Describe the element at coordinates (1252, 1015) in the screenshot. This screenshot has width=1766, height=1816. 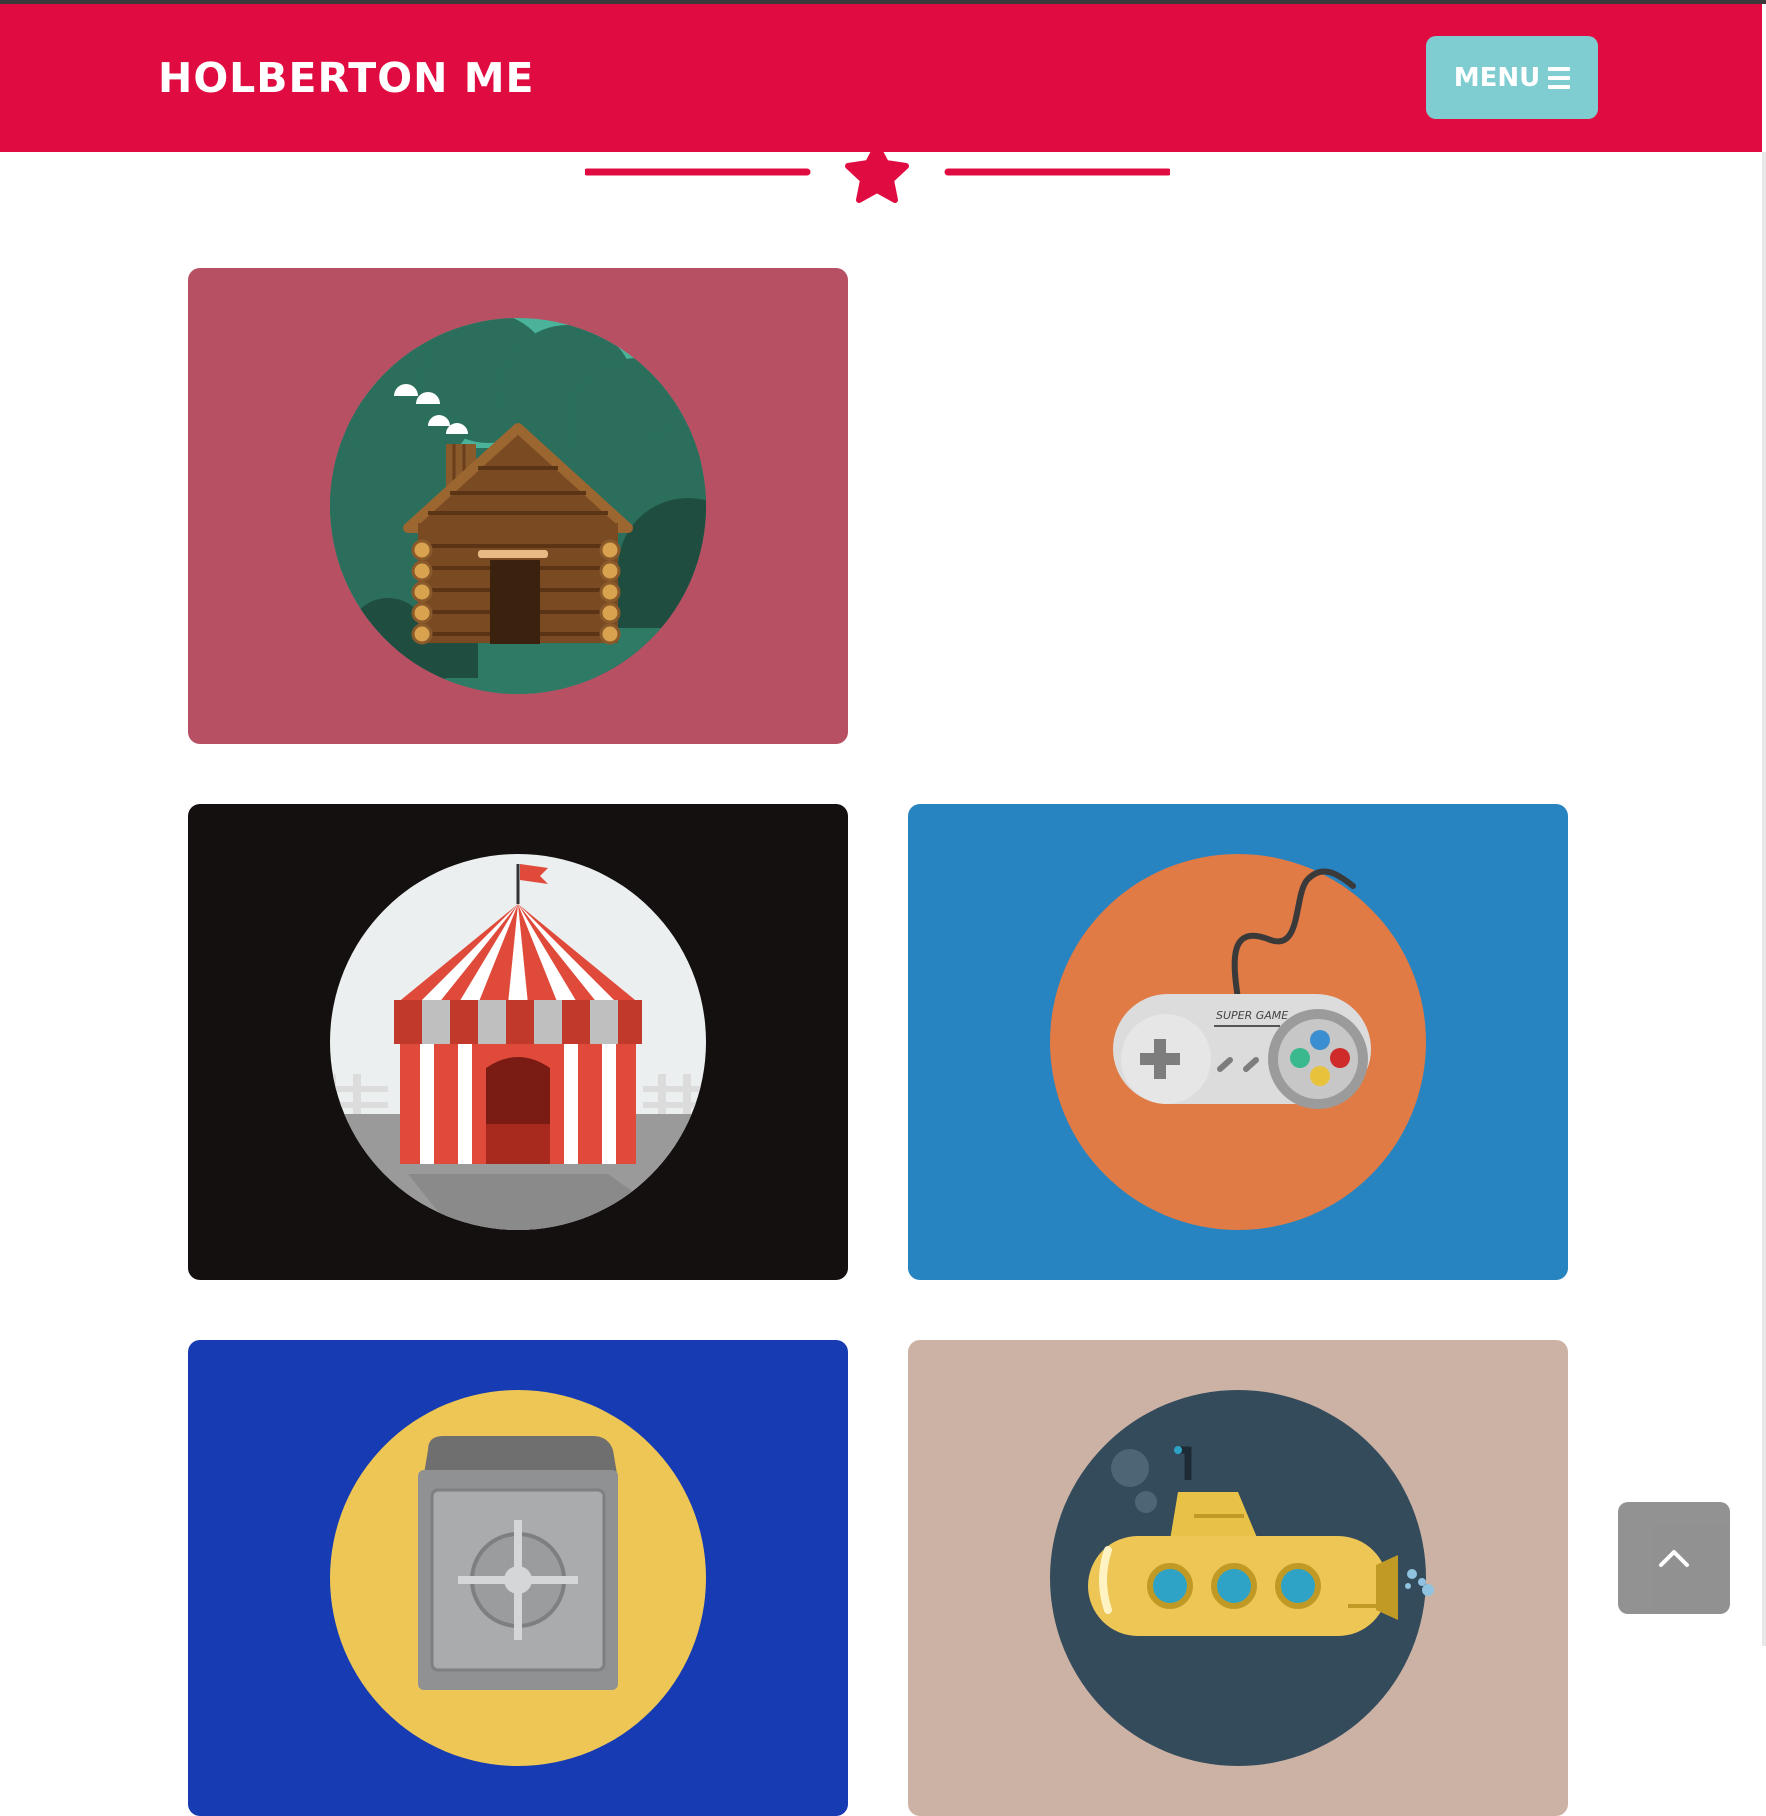
I see `controller-label: SUPER GAME` at that location.